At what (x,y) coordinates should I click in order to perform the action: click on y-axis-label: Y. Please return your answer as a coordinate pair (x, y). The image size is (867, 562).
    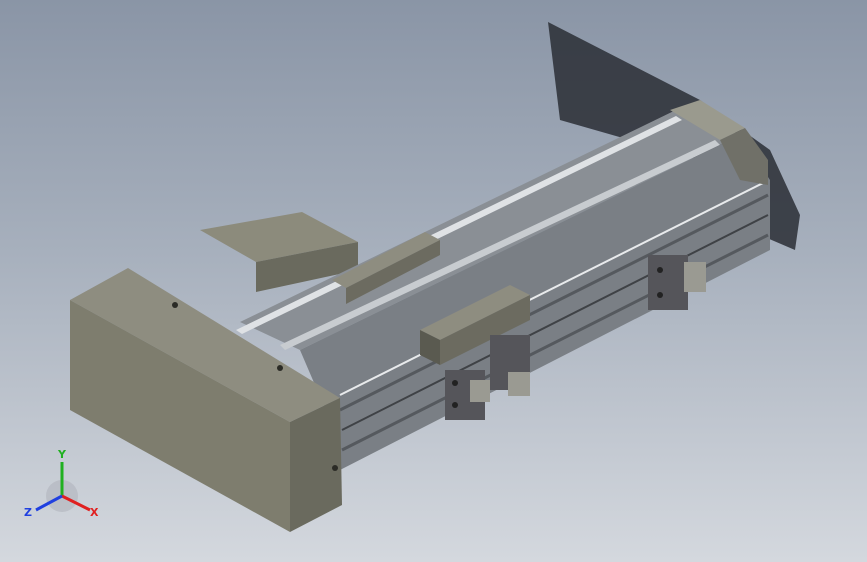
    Looking at the image, I should click on (62, 454).